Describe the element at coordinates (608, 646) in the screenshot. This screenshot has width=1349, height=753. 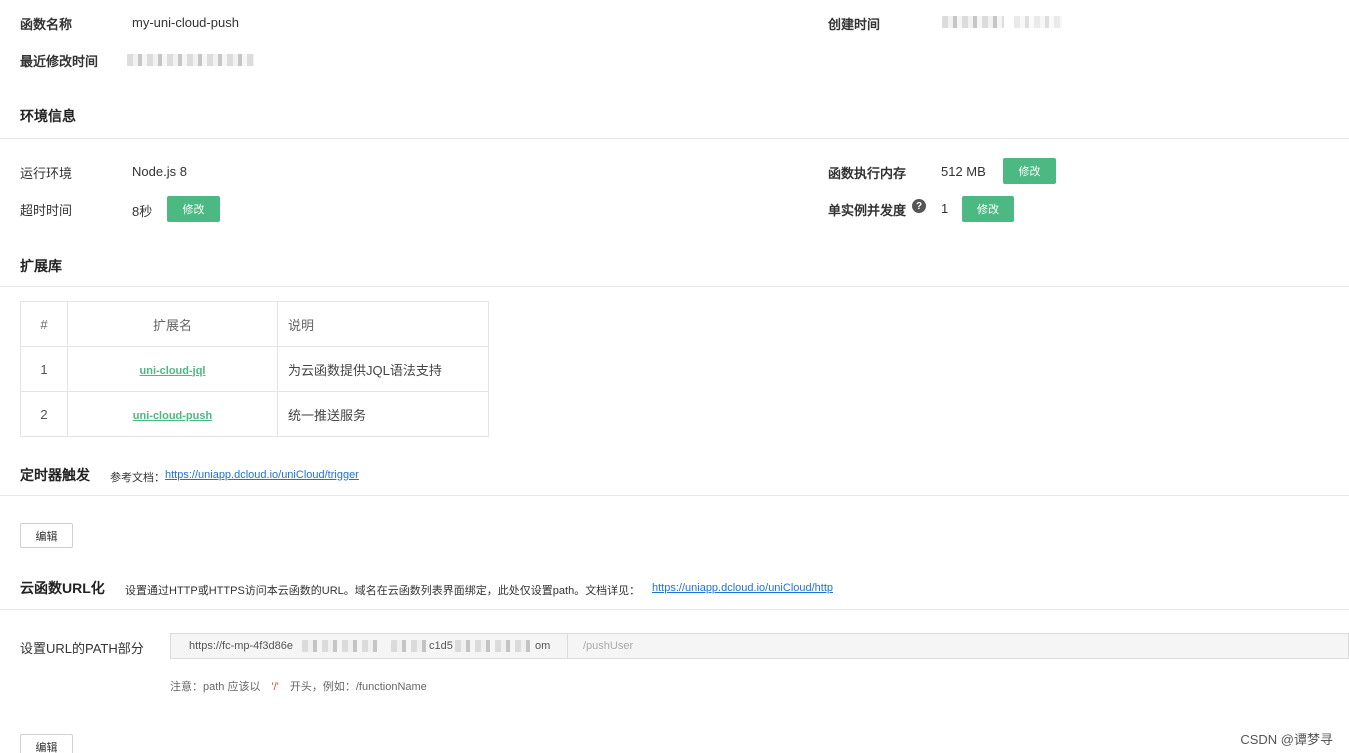
I see `url-path-input: /pushUser` at that location.